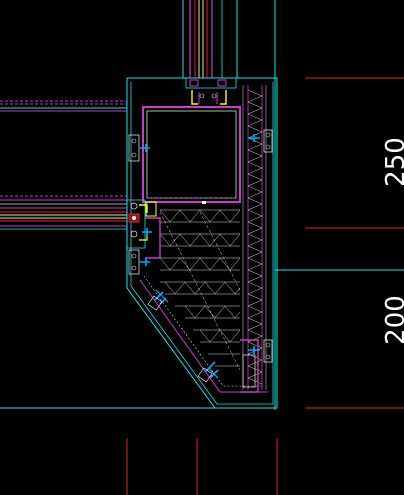 The width and height of the screenshot is (404, 495). Describe the element at coordinates (63, 106) in the screenshot. I see `left-beam-upper` at that location.